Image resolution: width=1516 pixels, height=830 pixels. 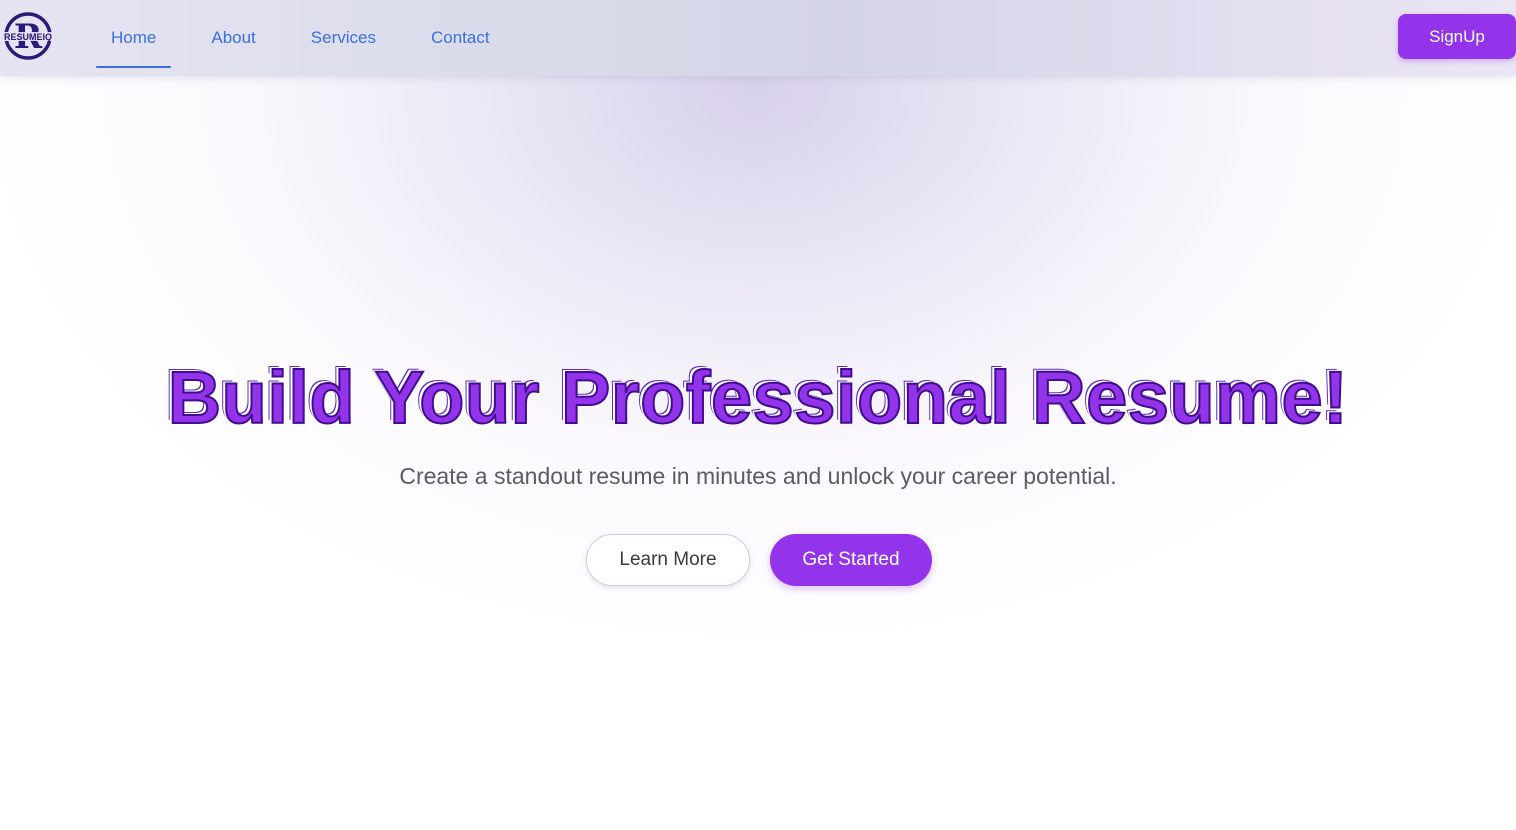 What do you see at coordinates (343, 38) in the screenshot?
I see `nav-services-link: Services` at bounding box center [343, 38].